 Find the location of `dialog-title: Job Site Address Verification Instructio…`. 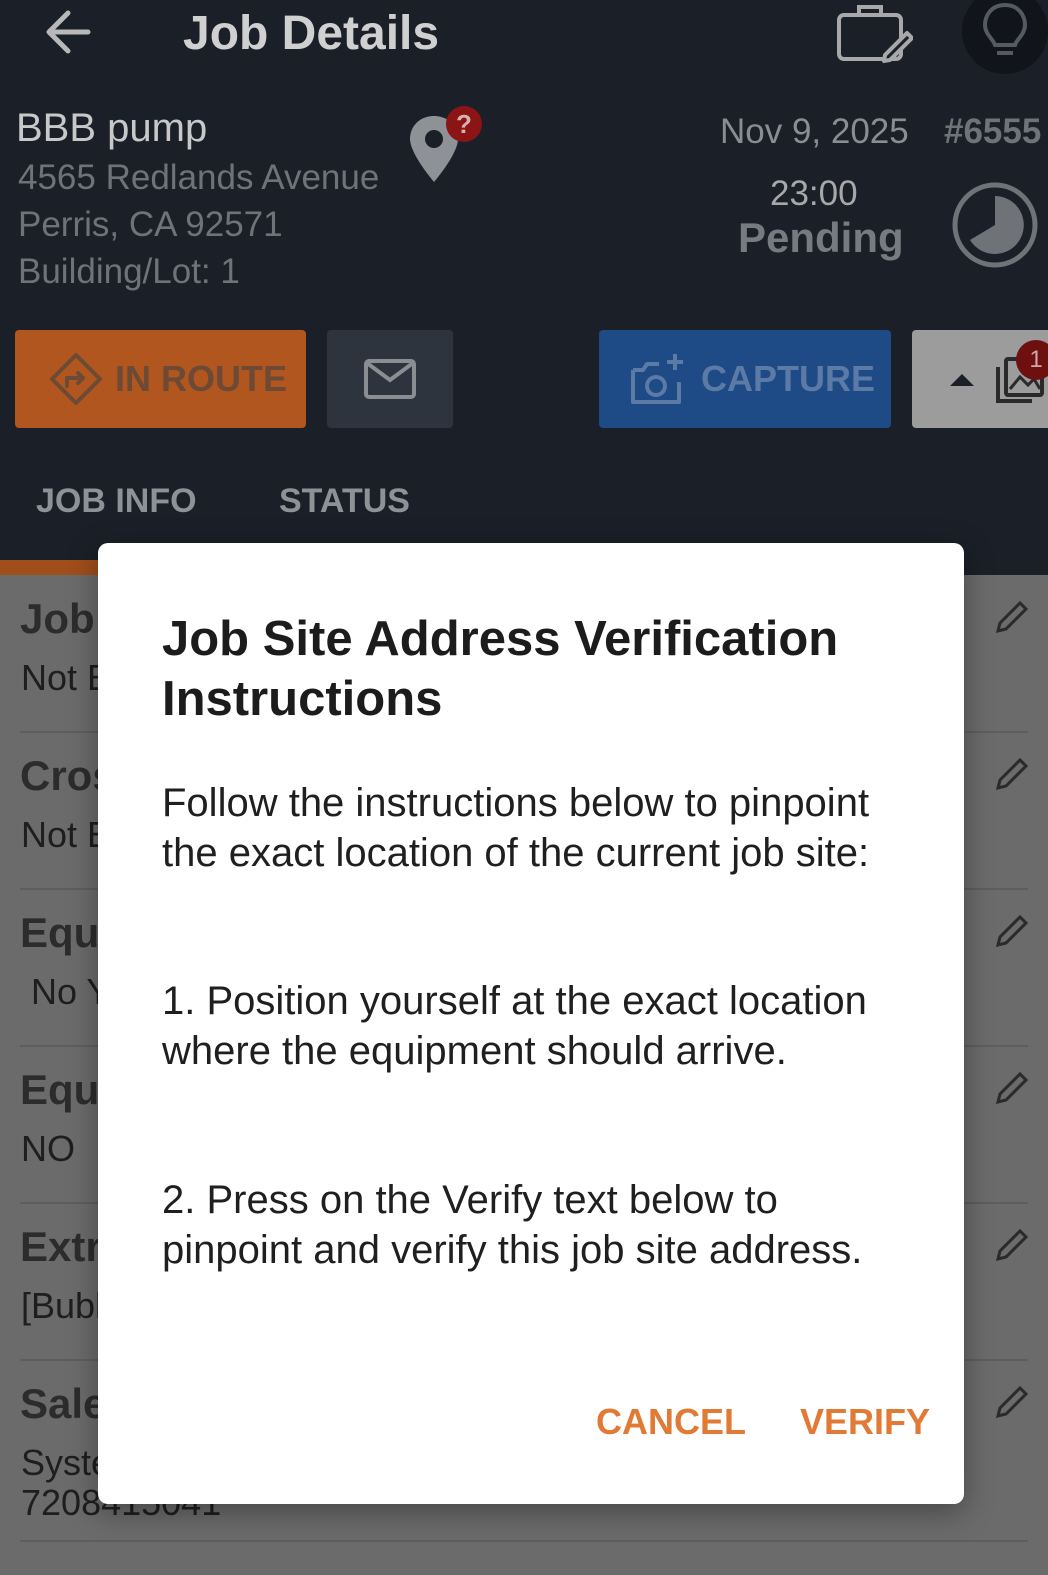

dialog-title: Job Site Address Verification Instructio… is located at coordinates (500, 669).